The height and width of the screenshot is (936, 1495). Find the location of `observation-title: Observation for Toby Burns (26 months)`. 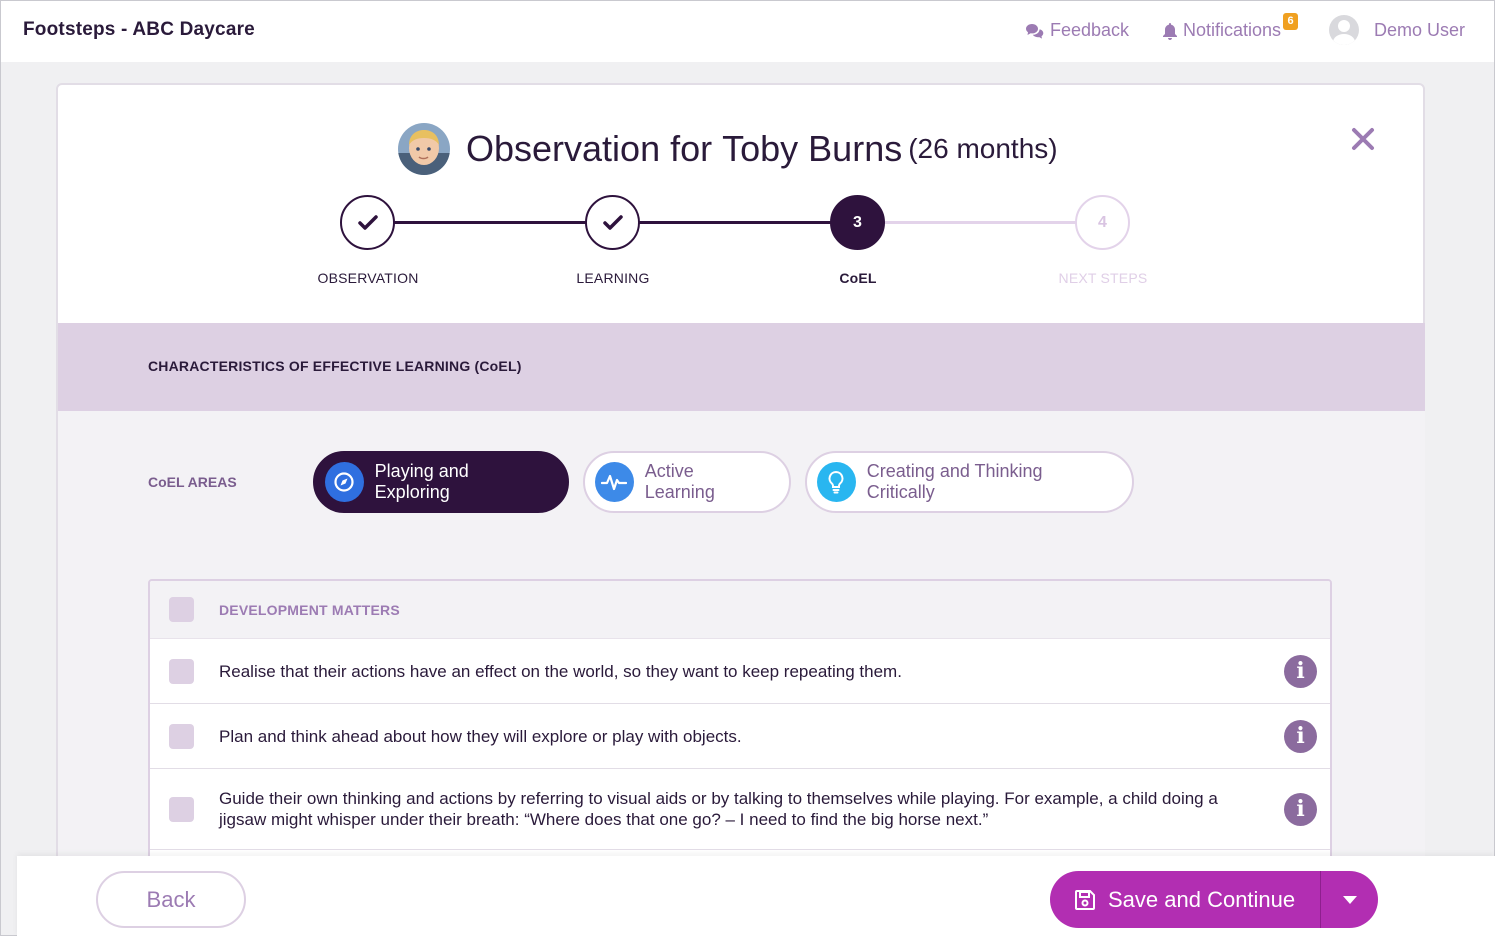

observation-title: Observation for Toby Burns (26 months) is located at coordinates (728, 149).